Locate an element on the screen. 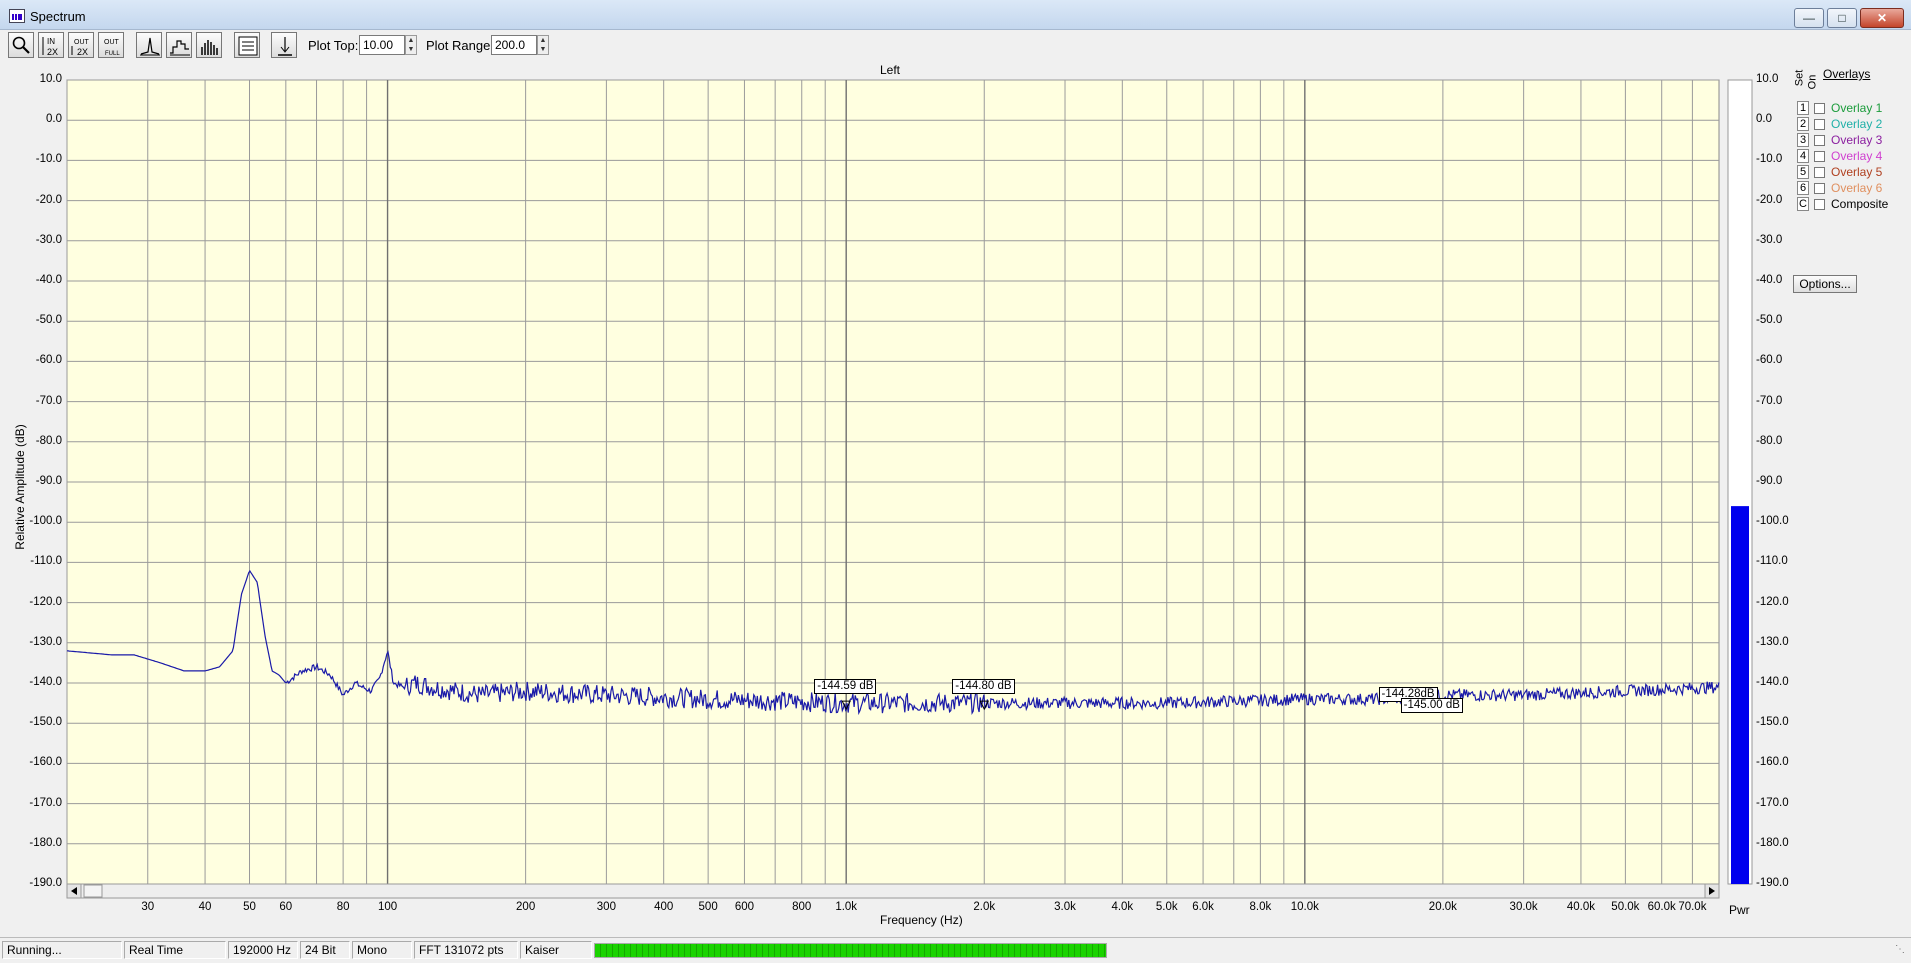  peak-mode-button is located at coordinates (149, 45).